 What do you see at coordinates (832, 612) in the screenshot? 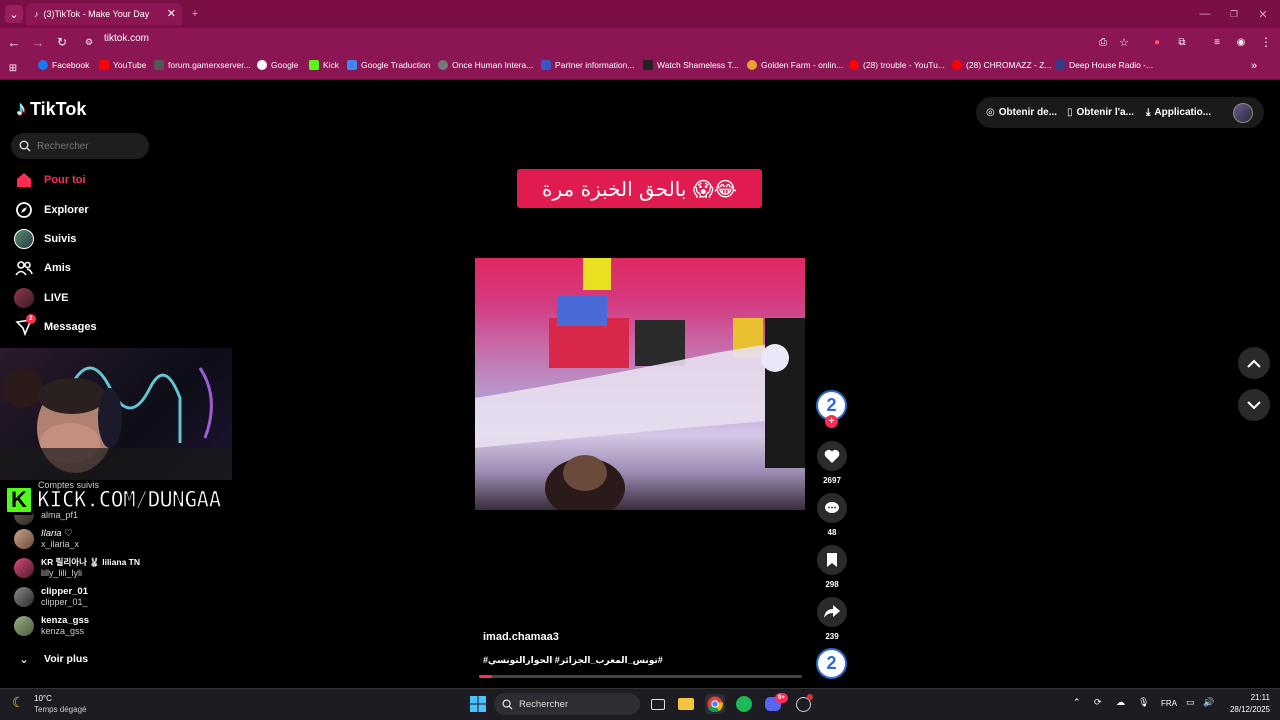
I see `share-button` at bounding box center [832, 612].